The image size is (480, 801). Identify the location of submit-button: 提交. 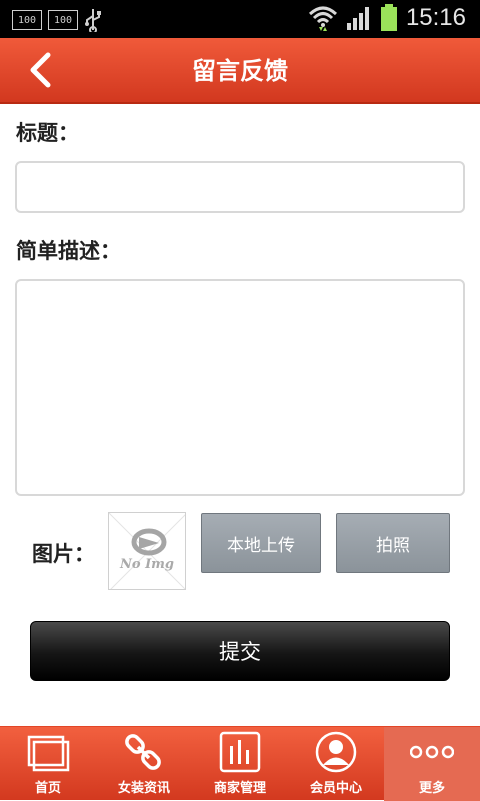
(240, 651).